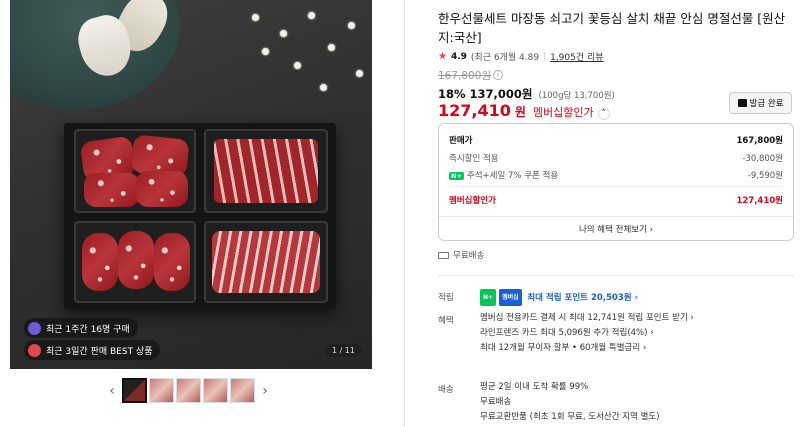 The image size is (800, 427). What do you see at coordinates (265, 391) in the screenshot?
I see `next-thumb-button: ›` at bounding box center [265, 391].